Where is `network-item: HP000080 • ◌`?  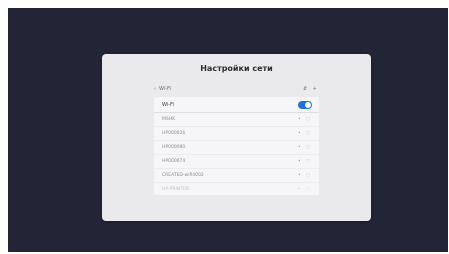 network-item: HP000080 • ◌ is located at coordinates (236, 148).